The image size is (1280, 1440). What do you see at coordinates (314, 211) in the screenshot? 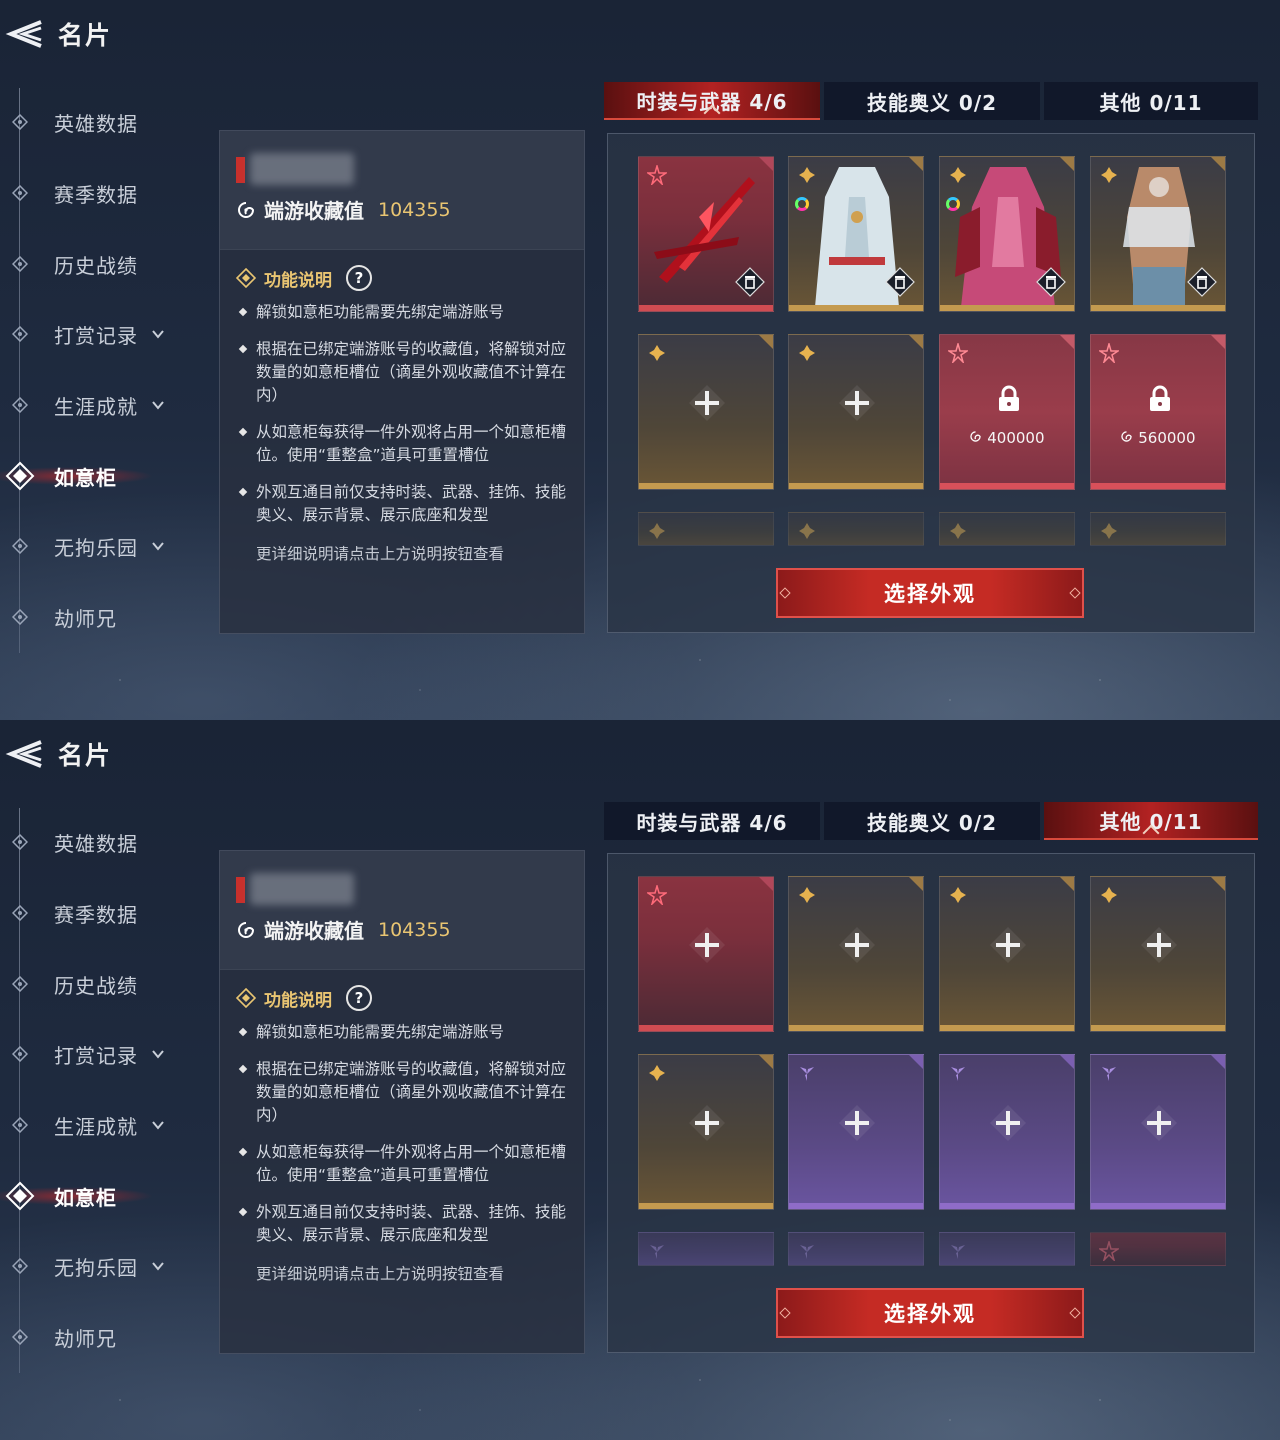
I see `collection-label: 端游收藏值` at bounding box center [314, 211].